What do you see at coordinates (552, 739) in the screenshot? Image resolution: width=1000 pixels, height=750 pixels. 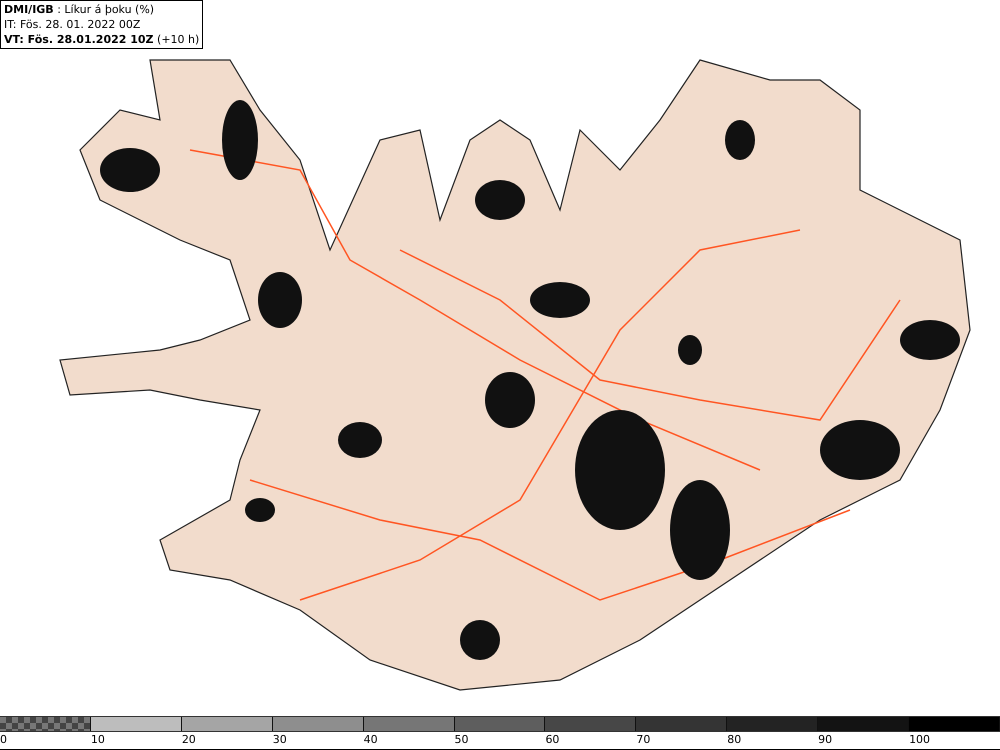 I see `scale-label: 60` at bounding box center [552, 739].